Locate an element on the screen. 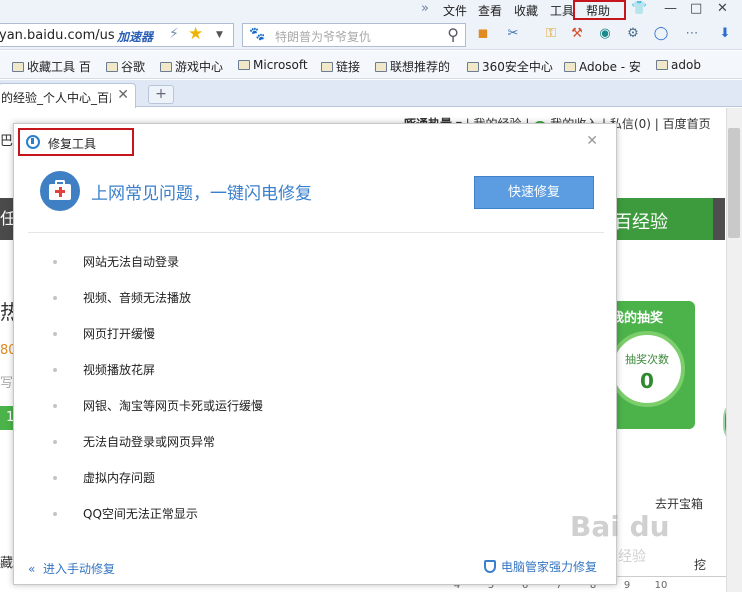 The image size is (742, 592). address-bar: yan.baidu.com/us 加速器 ⚡ ★ ▼ is located at coordinates (117, 35).